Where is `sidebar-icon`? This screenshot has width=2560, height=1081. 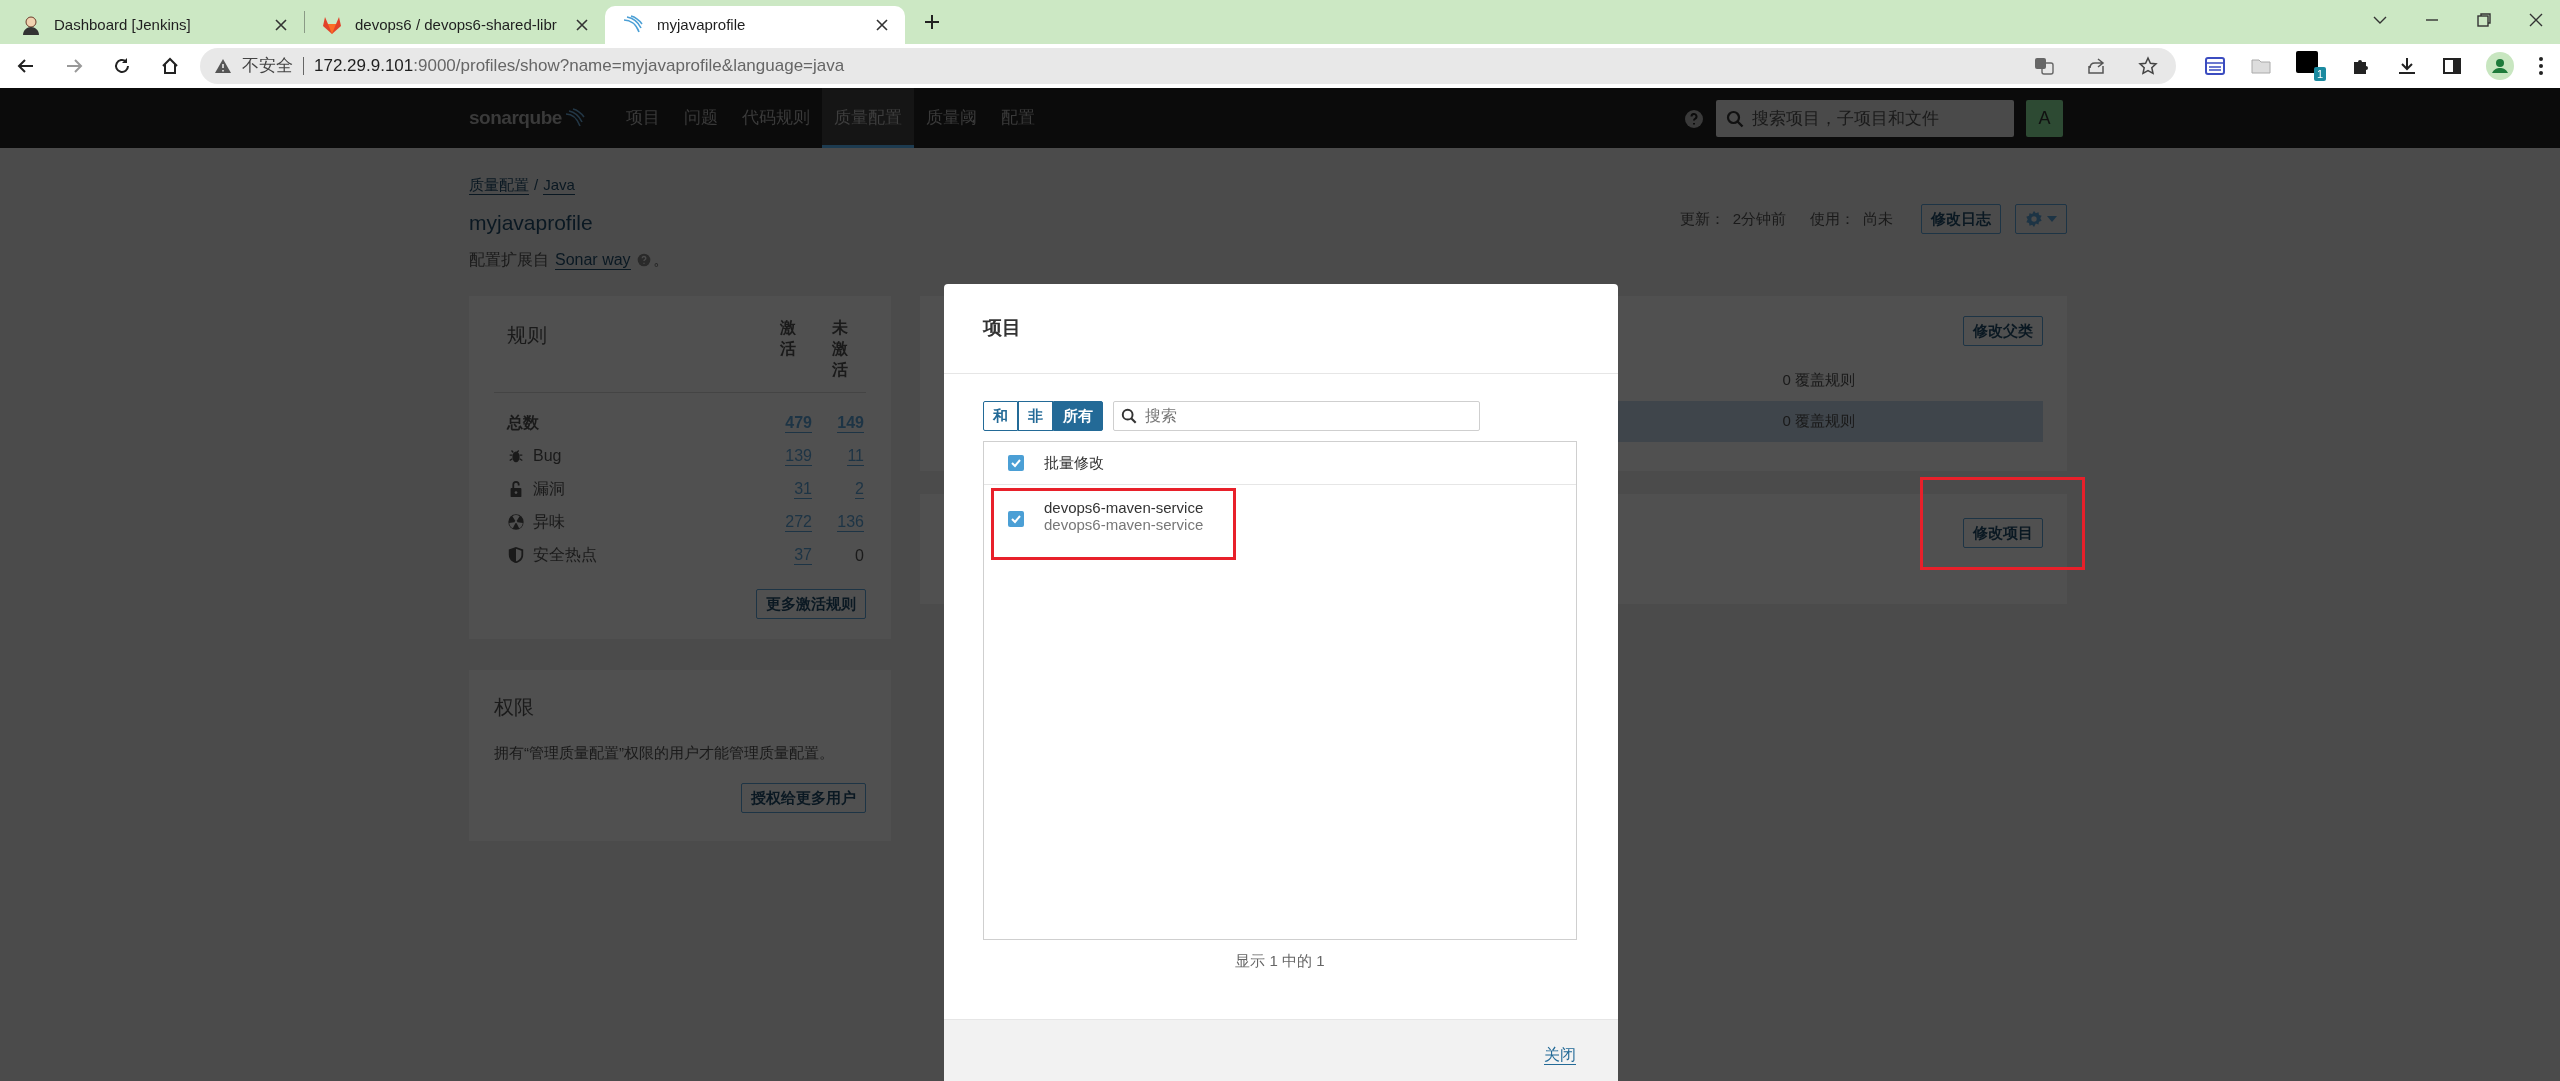
sidebar-icon is located at coordinates (2452, 66).